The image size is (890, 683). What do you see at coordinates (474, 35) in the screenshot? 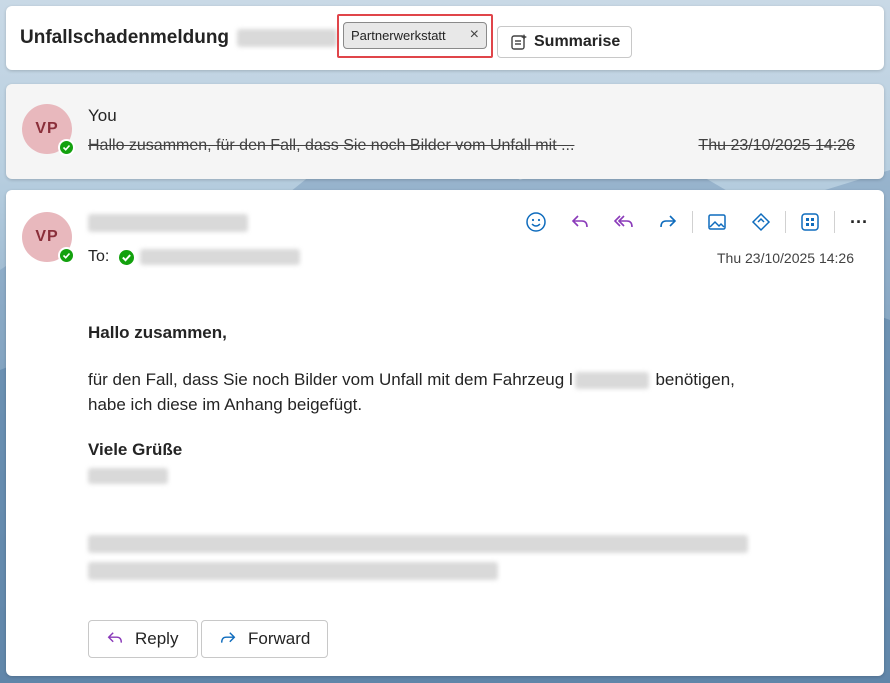
I see `remove-tag-icon: ×` at bounding box center [474, 35].